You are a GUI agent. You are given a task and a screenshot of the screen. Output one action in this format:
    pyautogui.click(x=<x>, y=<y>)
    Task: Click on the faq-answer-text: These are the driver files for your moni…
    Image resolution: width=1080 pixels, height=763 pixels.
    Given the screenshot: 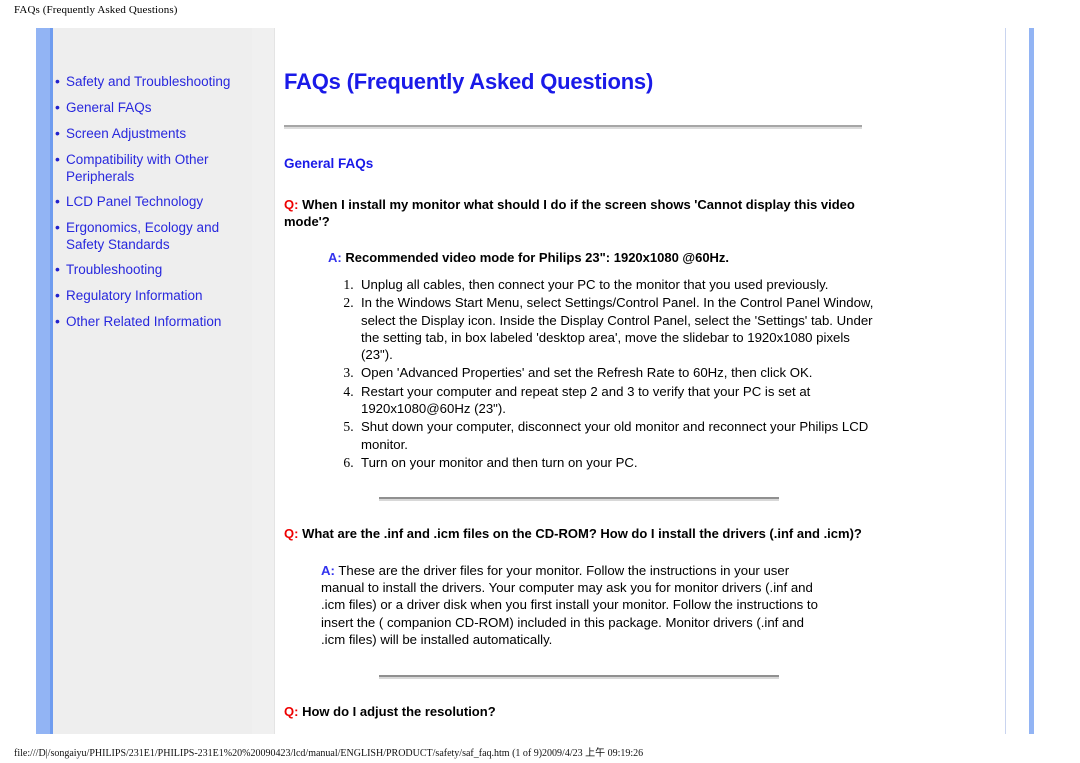 What is the action you would take?
    pyautogui.click(x=569, y=604)
    